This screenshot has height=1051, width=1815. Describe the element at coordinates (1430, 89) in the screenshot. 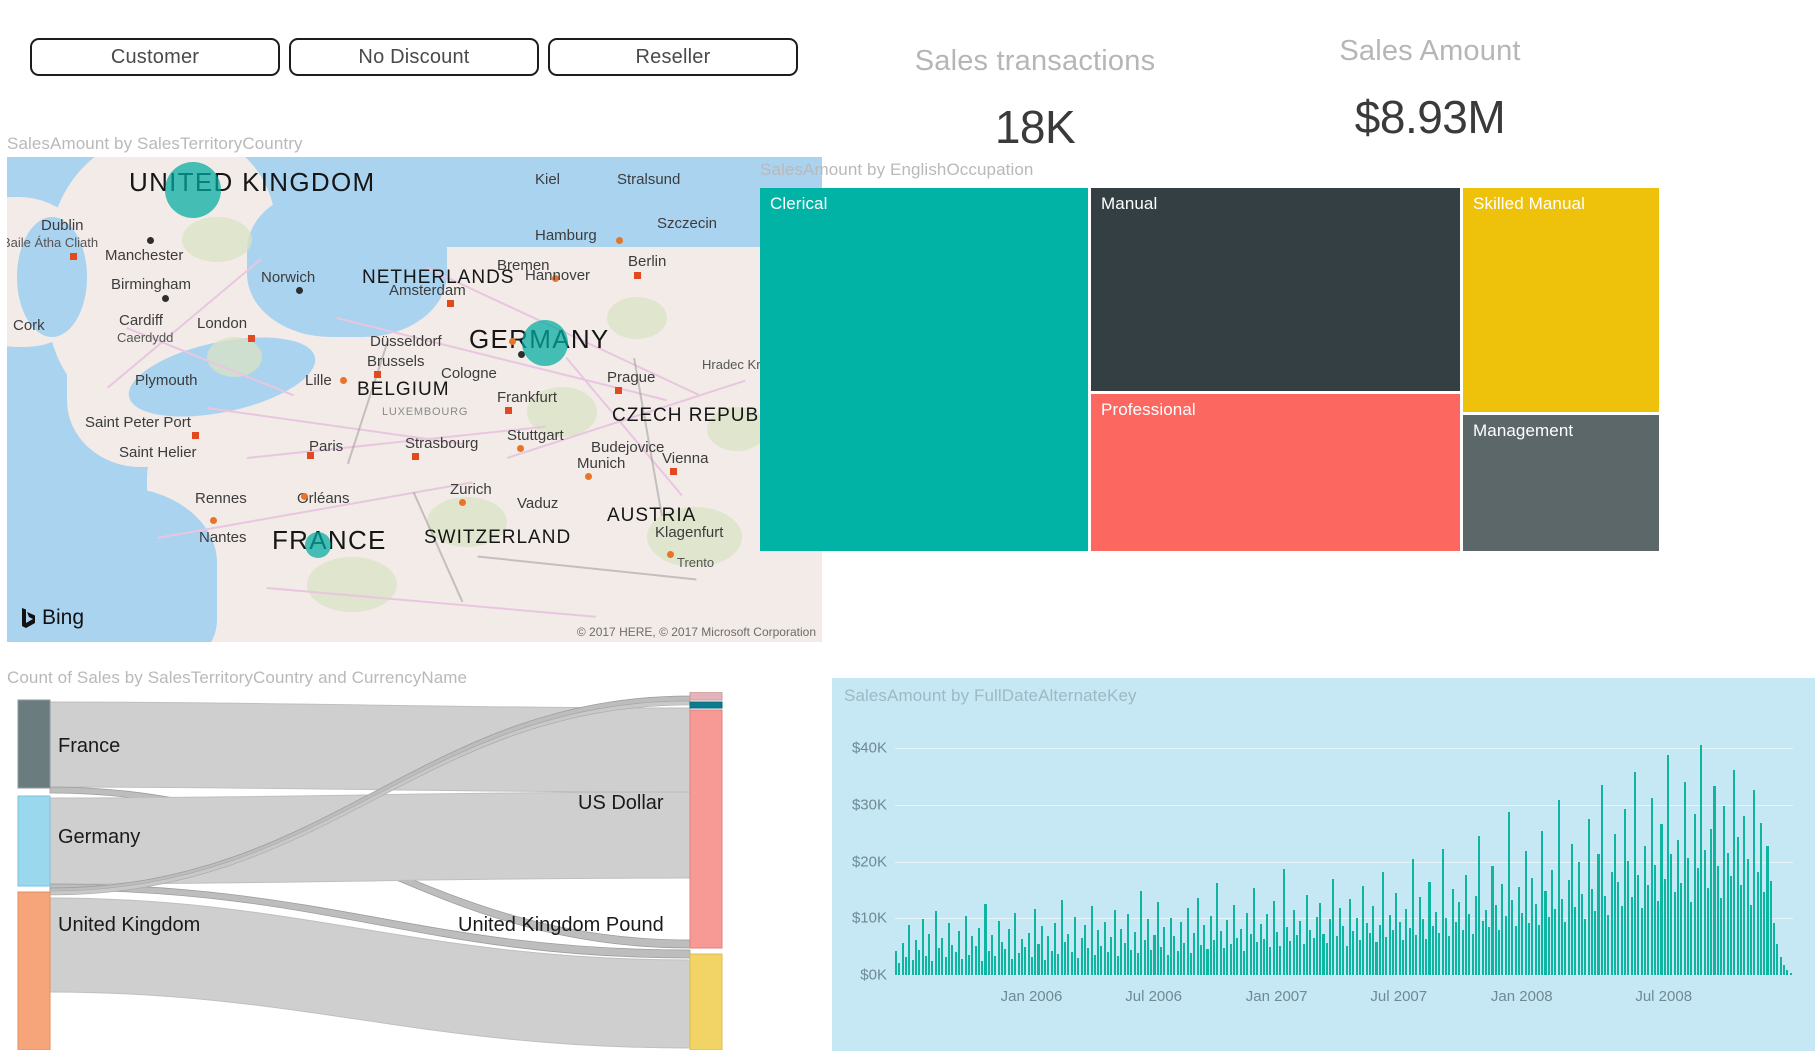

I see `kpi-card-sales-amount: Sales Amount $8.93M` at that location.